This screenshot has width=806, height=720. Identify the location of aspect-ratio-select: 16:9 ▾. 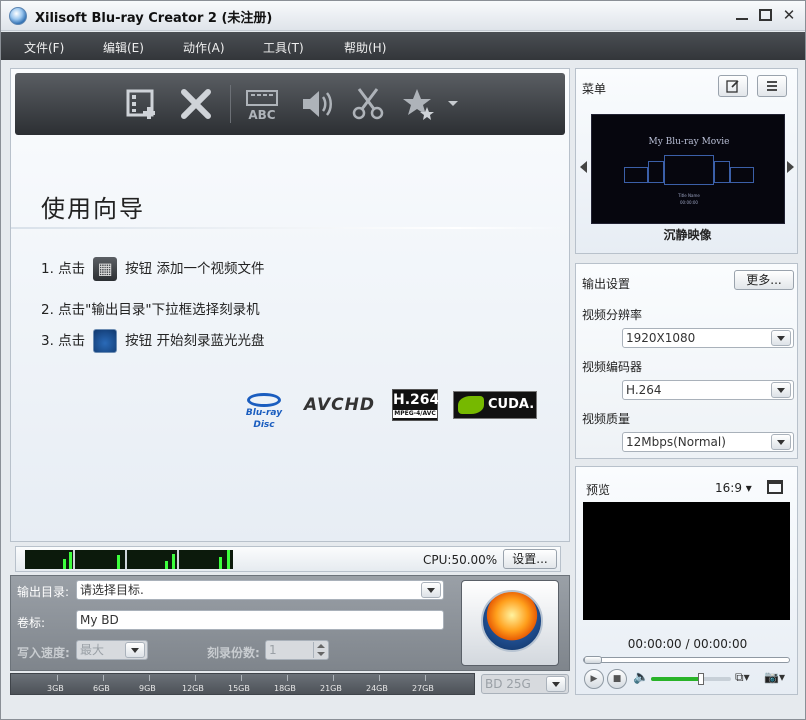
(733, 488).